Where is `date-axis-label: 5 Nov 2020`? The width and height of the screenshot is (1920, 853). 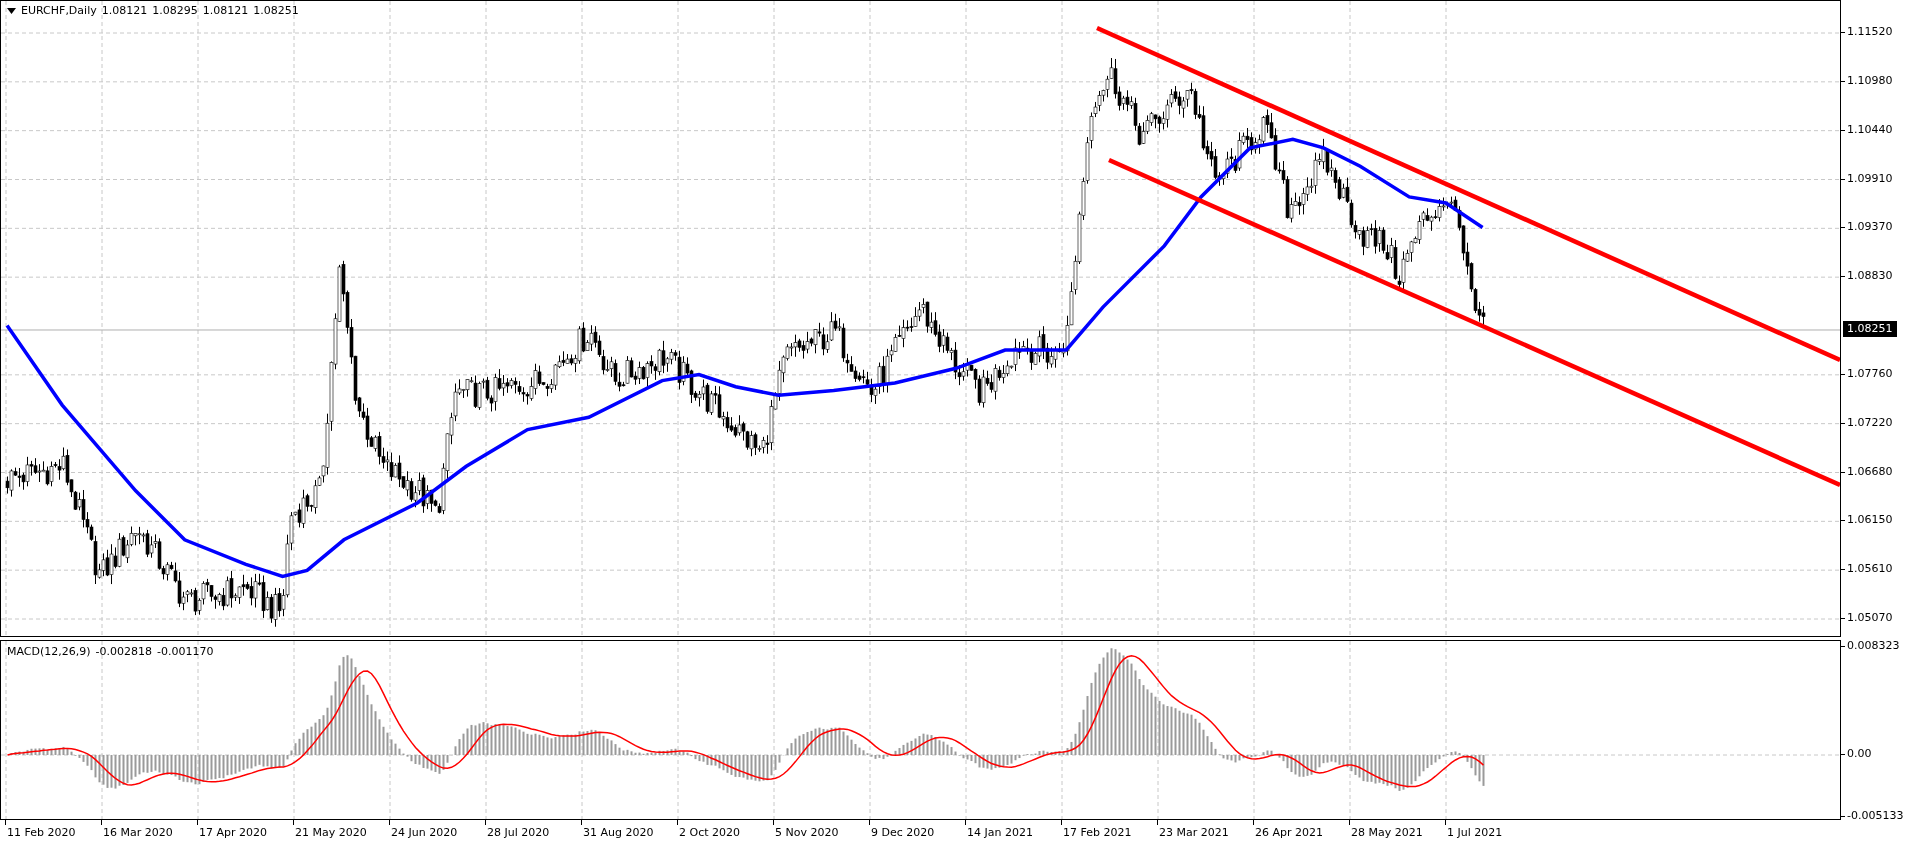
date-axis-label: 5 Nov 2020 is located at coordinates (807, 832).